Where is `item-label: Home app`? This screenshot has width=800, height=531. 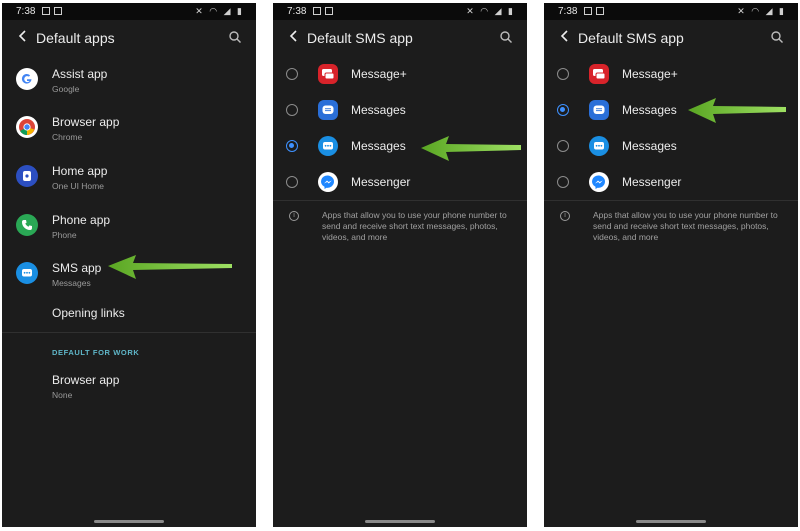
item-label: Home app is located at coordinates (80, 171).